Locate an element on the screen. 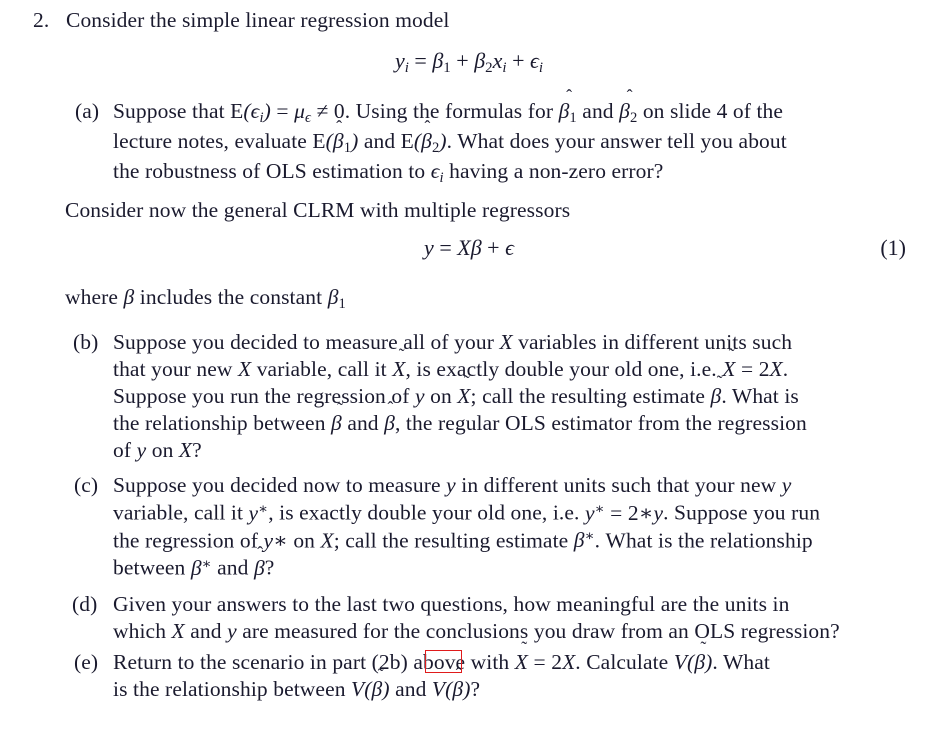 This screenshot has width=938, height=744. part-b-line4-and: and is located at coordinates (363, 423).